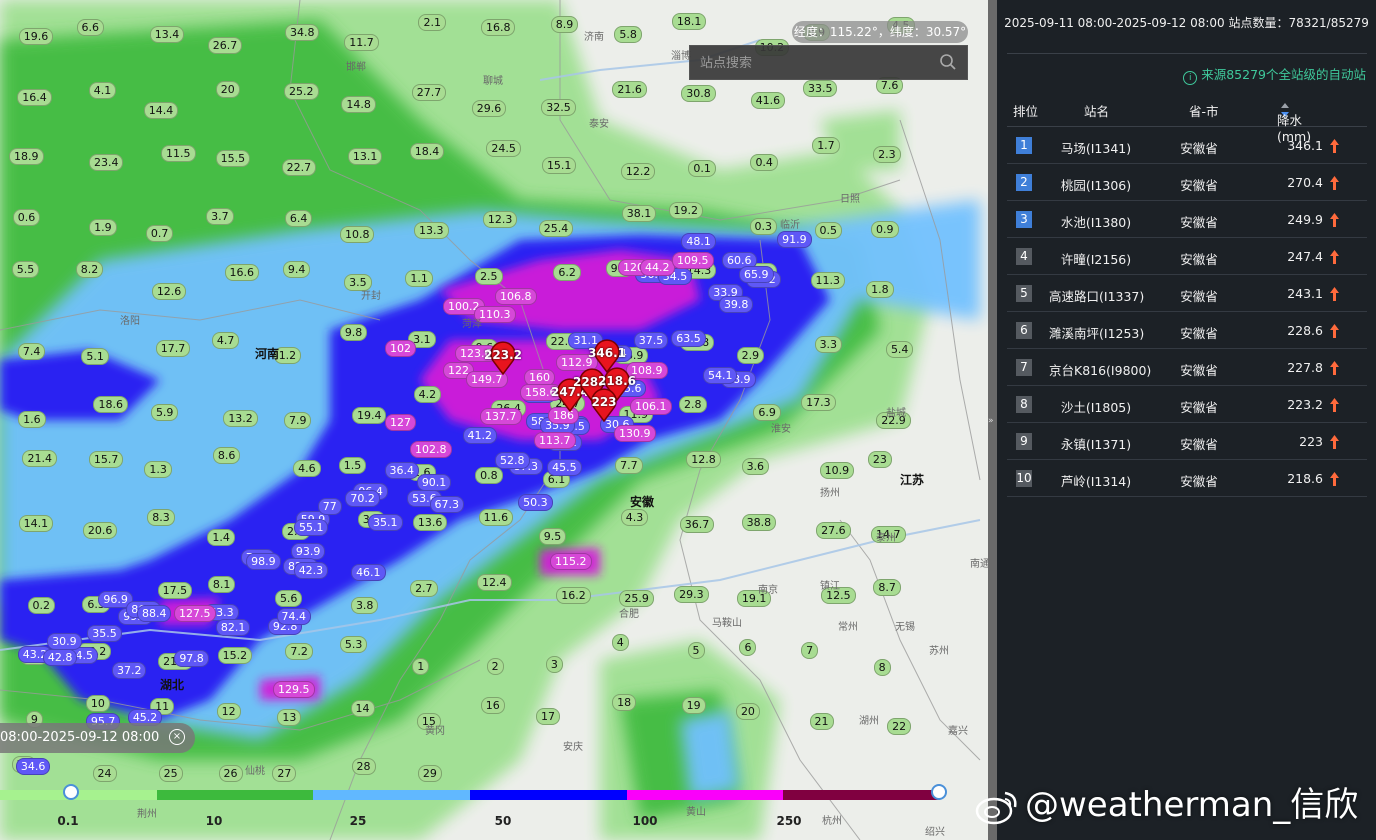 This screenshot has width=1376, height=840. I want to click on station-value: 36.4, so click(401, 471).